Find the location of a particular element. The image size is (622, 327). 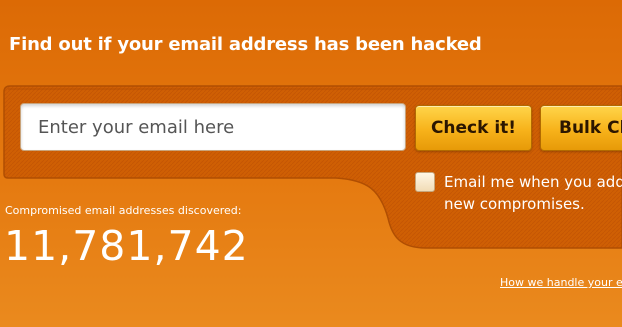

stats-label: Compromised email addresses discovered: is located at coordinates (123, 210).